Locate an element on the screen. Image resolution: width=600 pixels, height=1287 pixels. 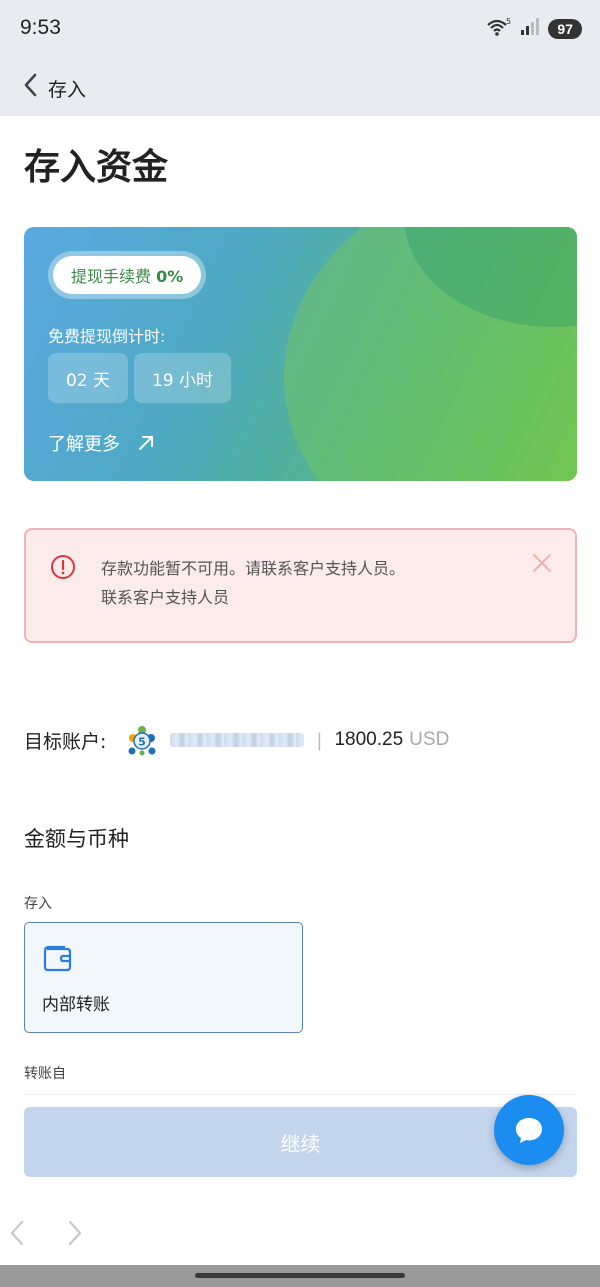
divider is located at coordinates (300, 1094).